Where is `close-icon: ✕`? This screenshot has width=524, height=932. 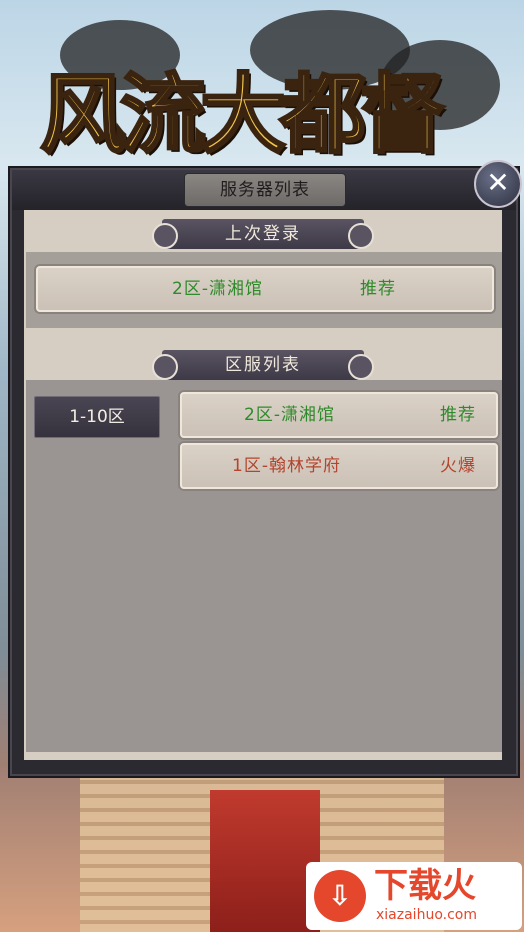 close-icon: ✕ is located at coordinates (498, 182).